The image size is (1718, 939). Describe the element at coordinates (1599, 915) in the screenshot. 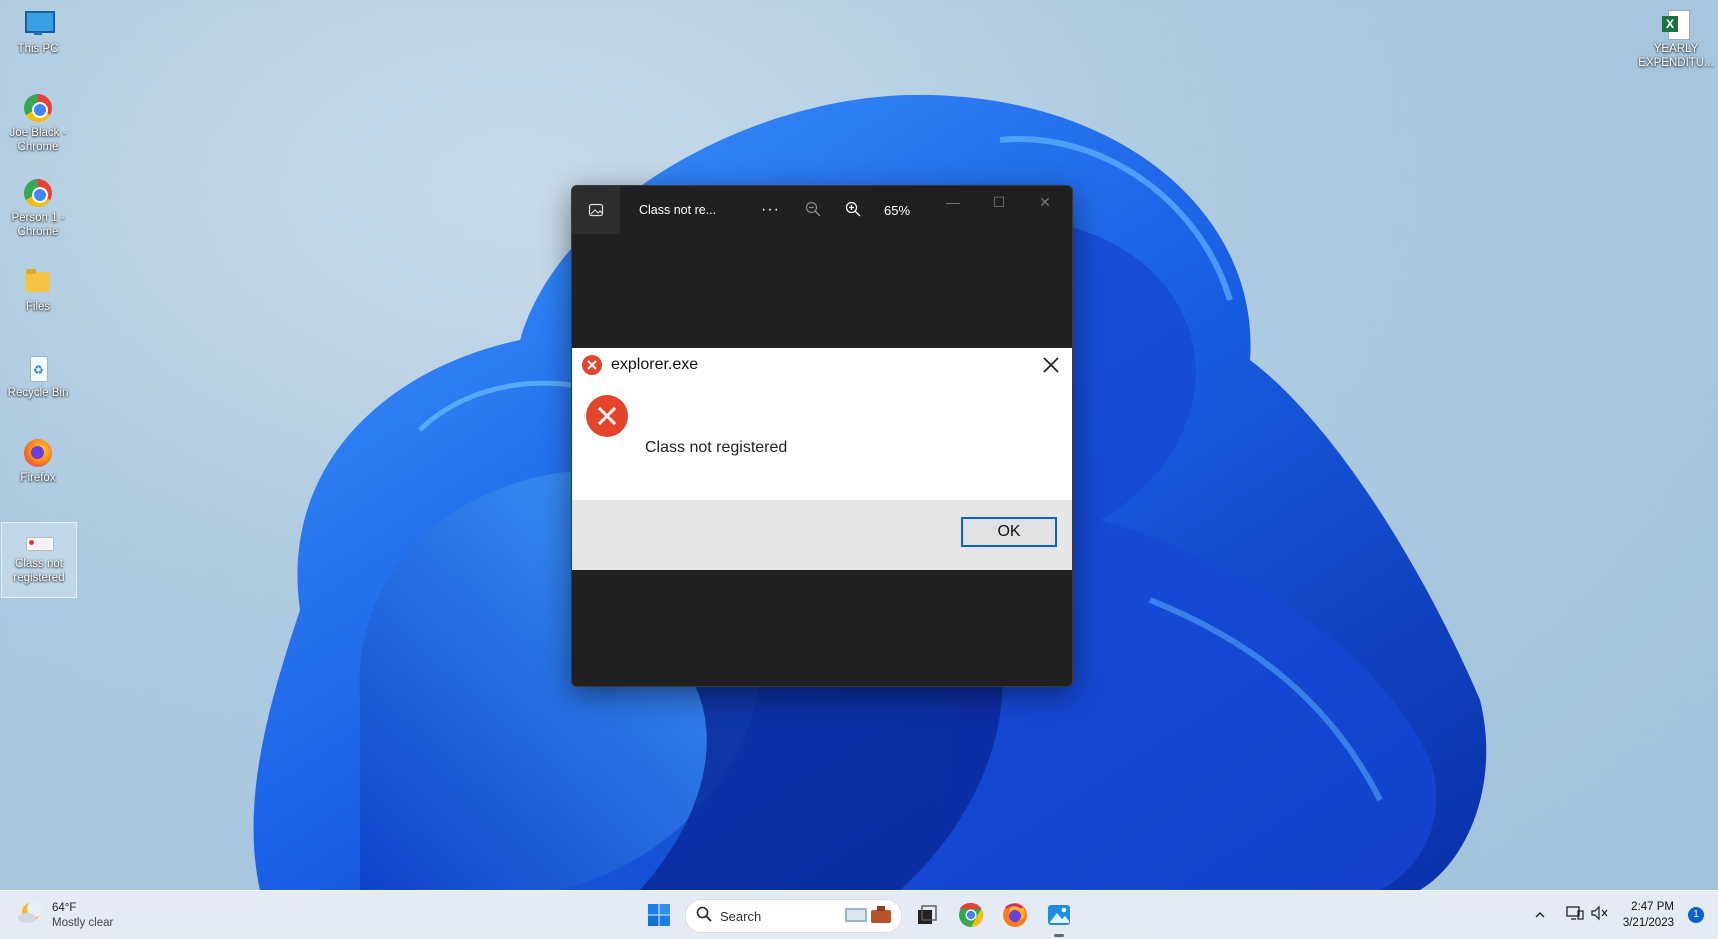

I see `volume-muted-icon` at that location.